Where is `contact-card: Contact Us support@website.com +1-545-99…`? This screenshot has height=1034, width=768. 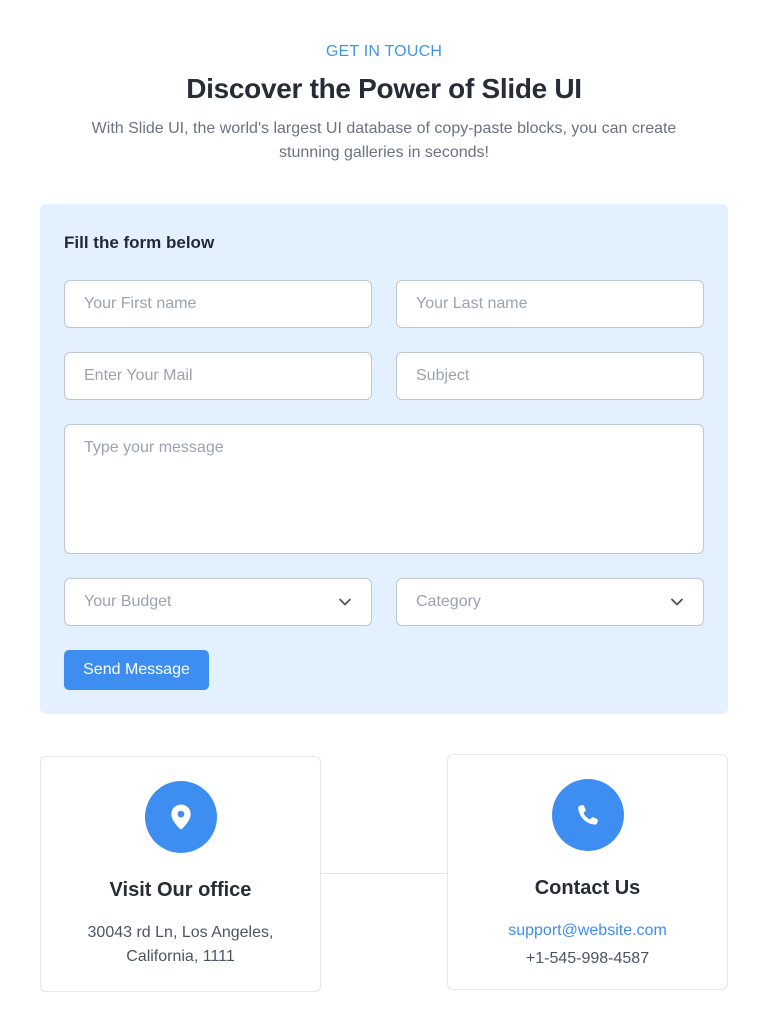 contact-card: Contact Us support@website.com +1-545-99… is located at coordinates (587, 872).